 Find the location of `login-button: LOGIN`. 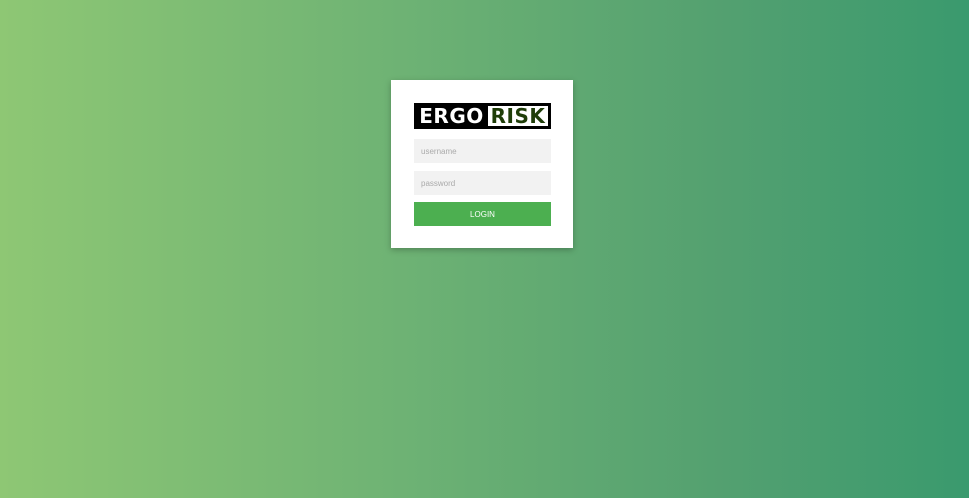

login-button: LOGIN is located at coordinates (482, 214).